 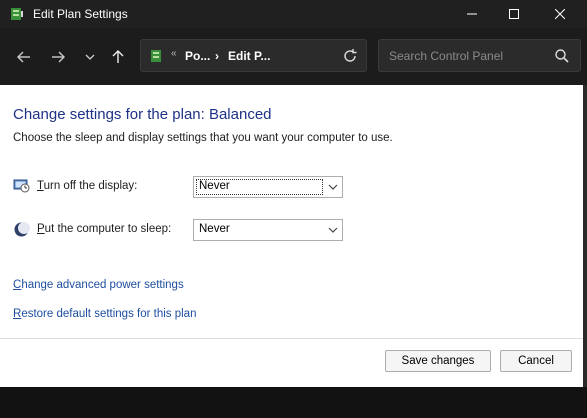 I want to click on sleep-moon-icon, so click(x=22, y=229).